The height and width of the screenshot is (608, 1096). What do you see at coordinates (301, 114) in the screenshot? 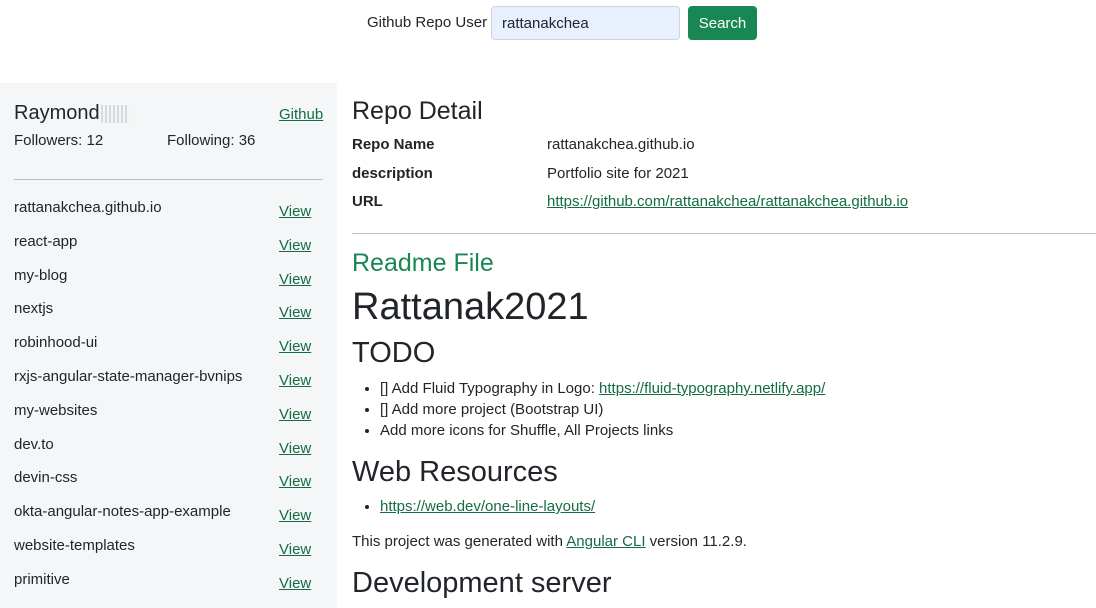
I see `github-profile-link: Github` at bounding box center [301, 114].